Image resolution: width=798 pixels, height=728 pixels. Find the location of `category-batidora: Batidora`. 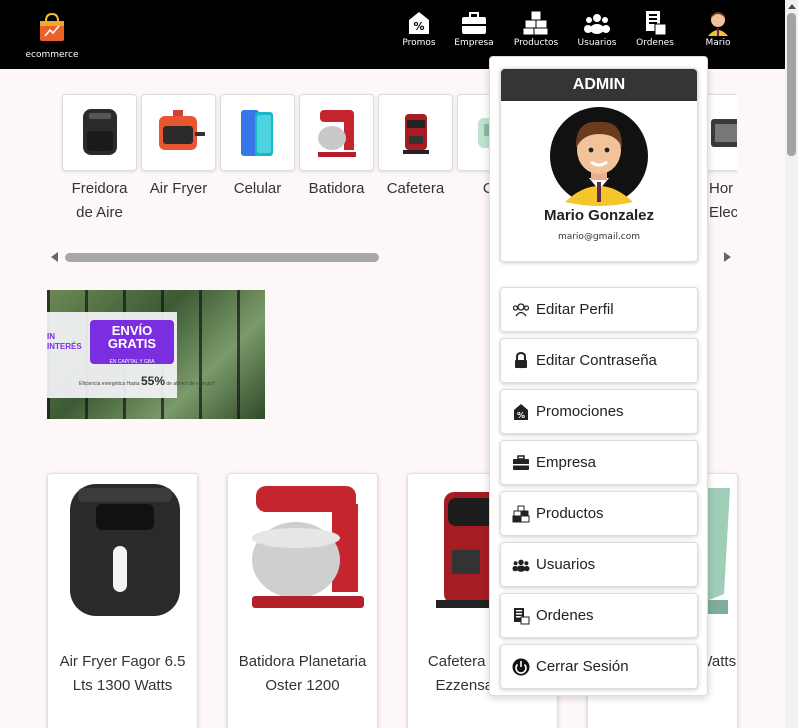

category-batidora: Batidora is located at coordinates (336, 147).